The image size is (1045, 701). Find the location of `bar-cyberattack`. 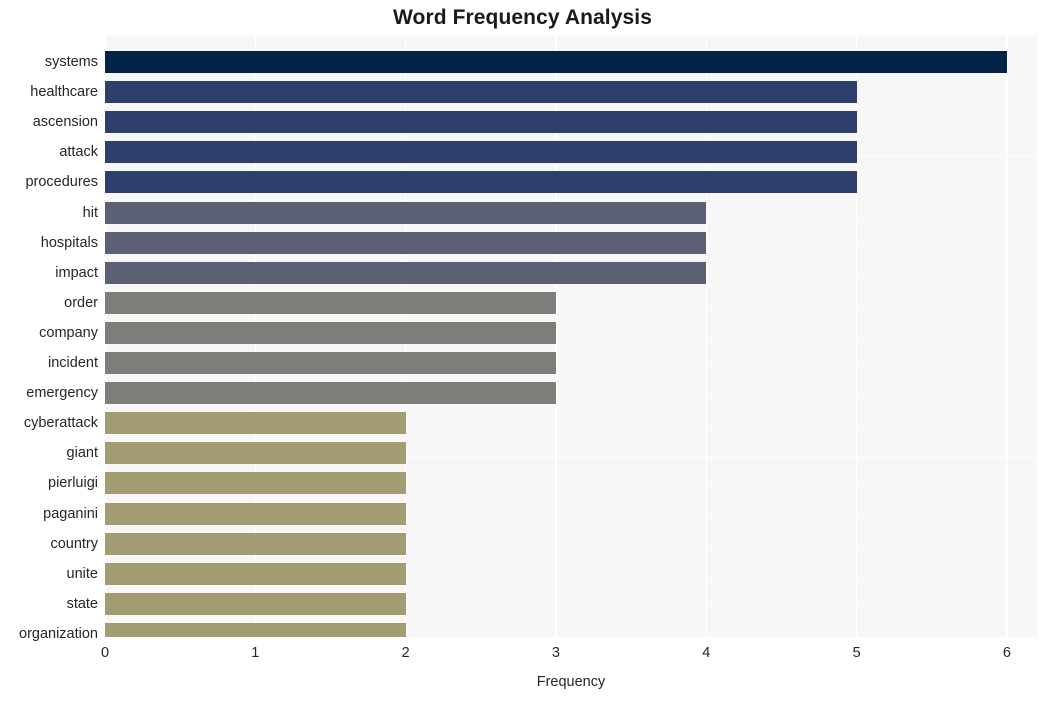

bar-cyberattack is located at coordinates (255, 423).